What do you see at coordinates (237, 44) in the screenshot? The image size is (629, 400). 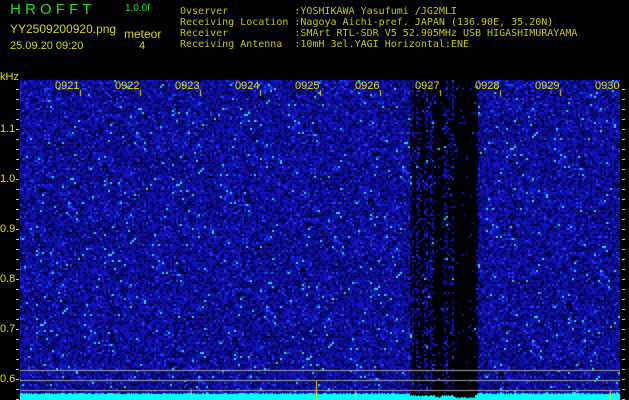 I see `info-label: Receiving Antenna` at bounding box center [237, 44].